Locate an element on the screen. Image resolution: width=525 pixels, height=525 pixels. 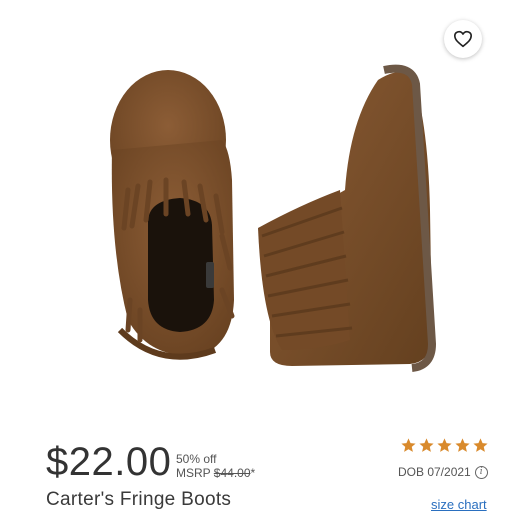
msrp-label: MSRP is located at coordinates (193, 473).